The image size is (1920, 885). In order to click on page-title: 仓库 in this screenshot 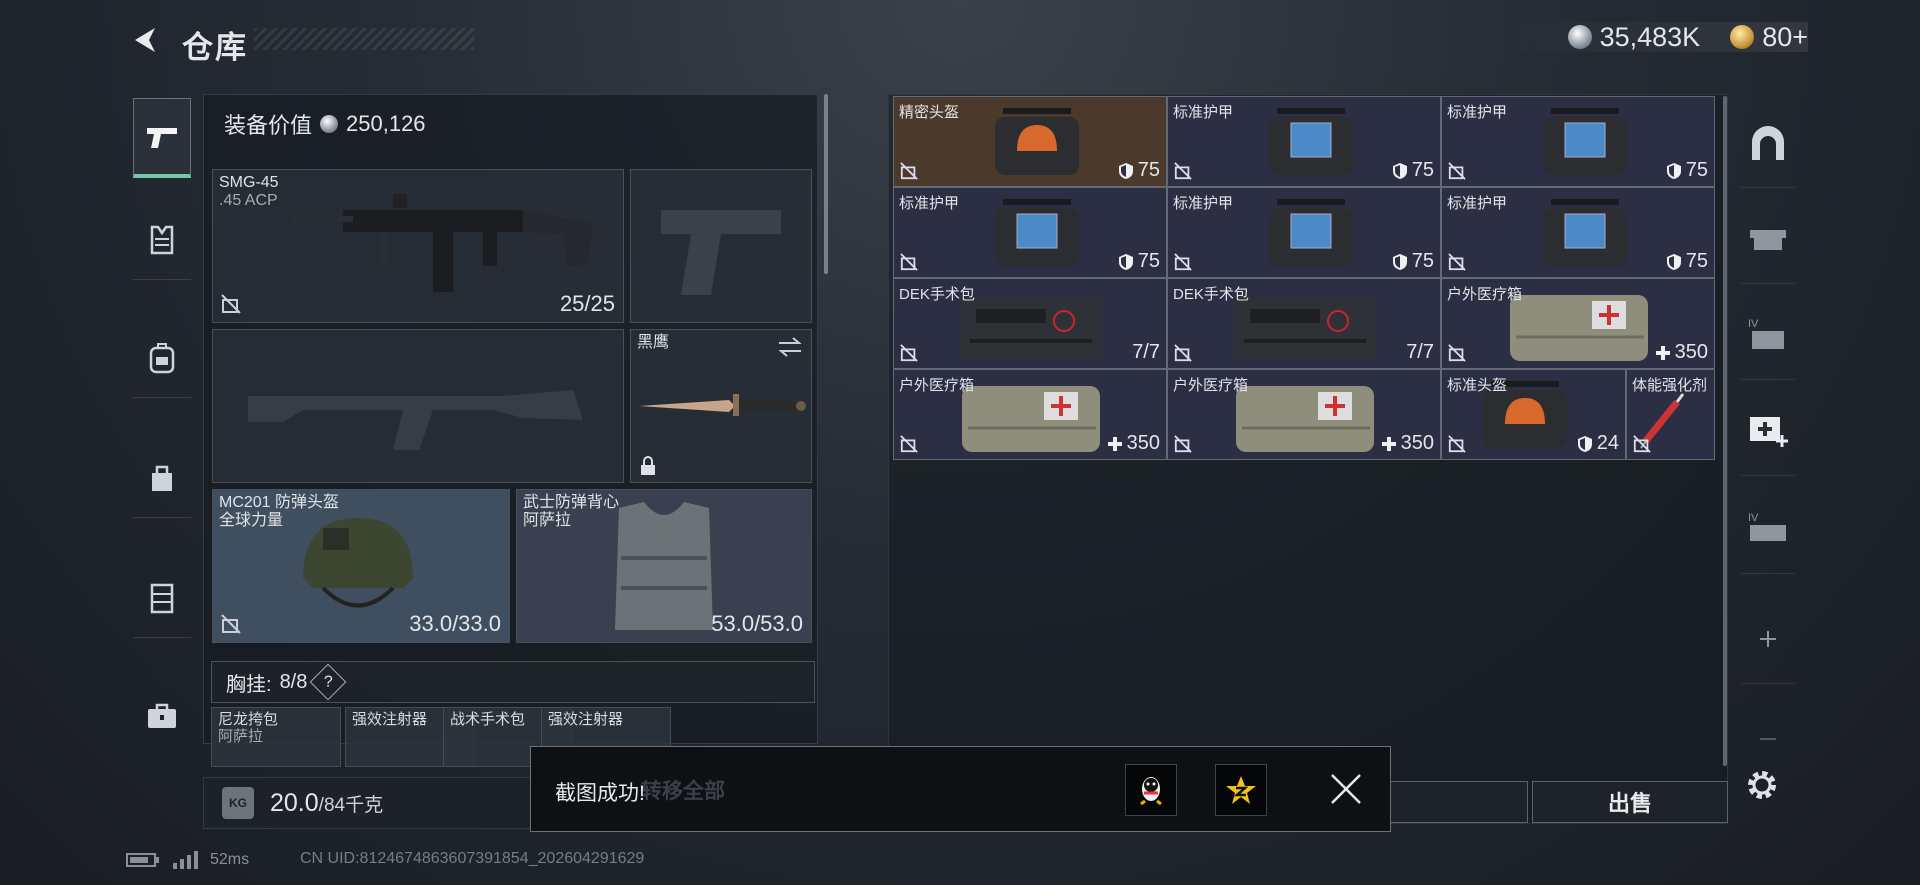, I will do `click(215, 47)`.